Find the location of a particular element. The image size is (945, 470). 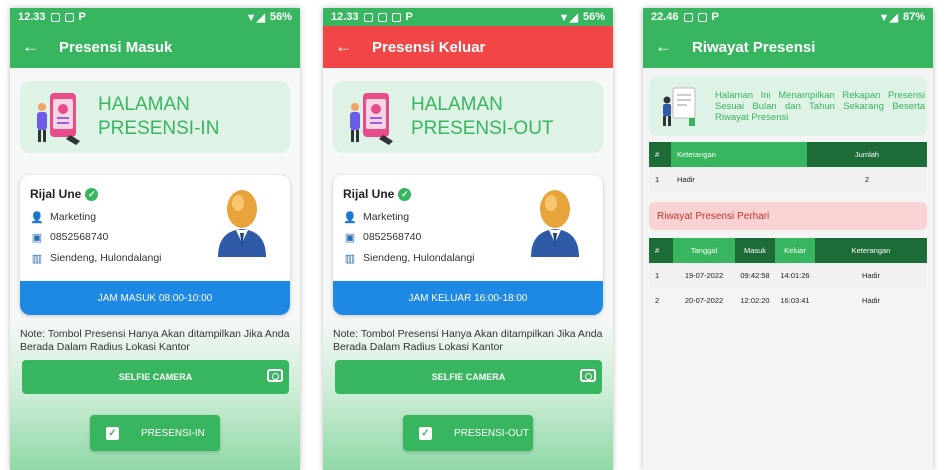

app-bar: ← Riwayat Presensi is located at coordinates (788, 47).